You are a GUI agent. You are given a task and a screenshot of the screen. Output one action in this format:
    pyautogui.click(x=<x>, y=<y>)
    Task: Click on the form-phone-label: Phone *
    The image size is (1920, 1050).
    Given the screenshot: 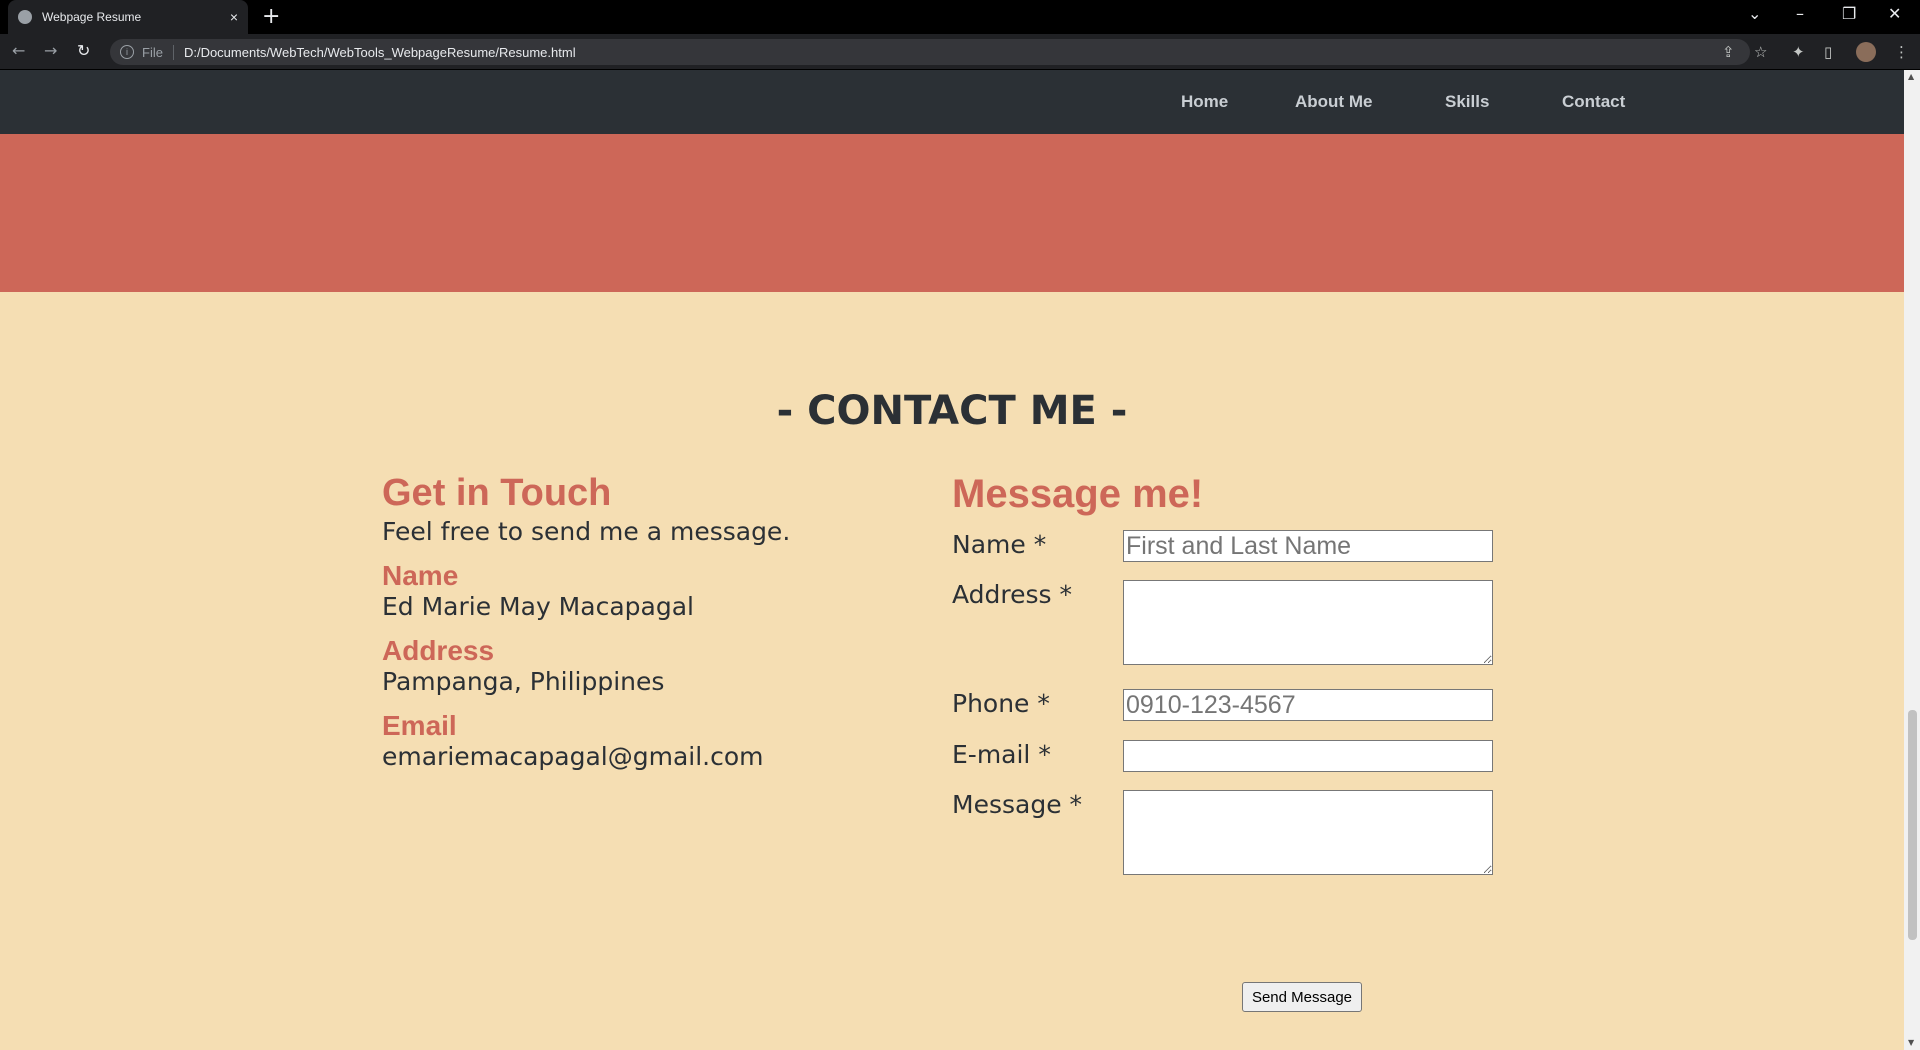 What is the action you would take?
    pyautogui.click(x=1001, y=703)
    